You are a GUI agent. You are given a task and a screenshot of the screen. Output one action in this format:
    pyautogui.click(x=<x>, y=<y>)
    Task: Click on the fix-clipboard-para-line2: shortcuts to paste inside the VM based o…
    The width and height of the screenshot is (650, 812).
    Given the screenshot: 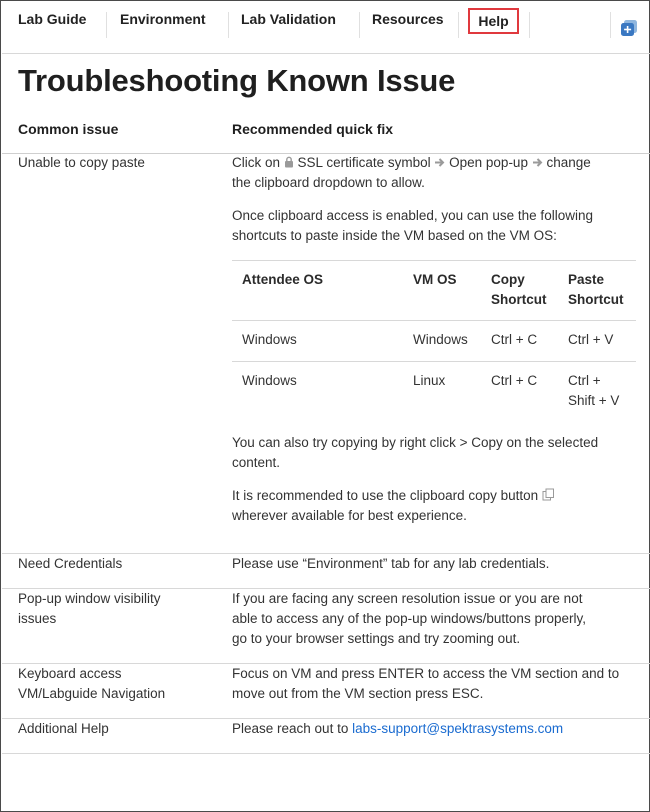 What is the action you would take?
    pyautogui.click(x=394, y=235)
    